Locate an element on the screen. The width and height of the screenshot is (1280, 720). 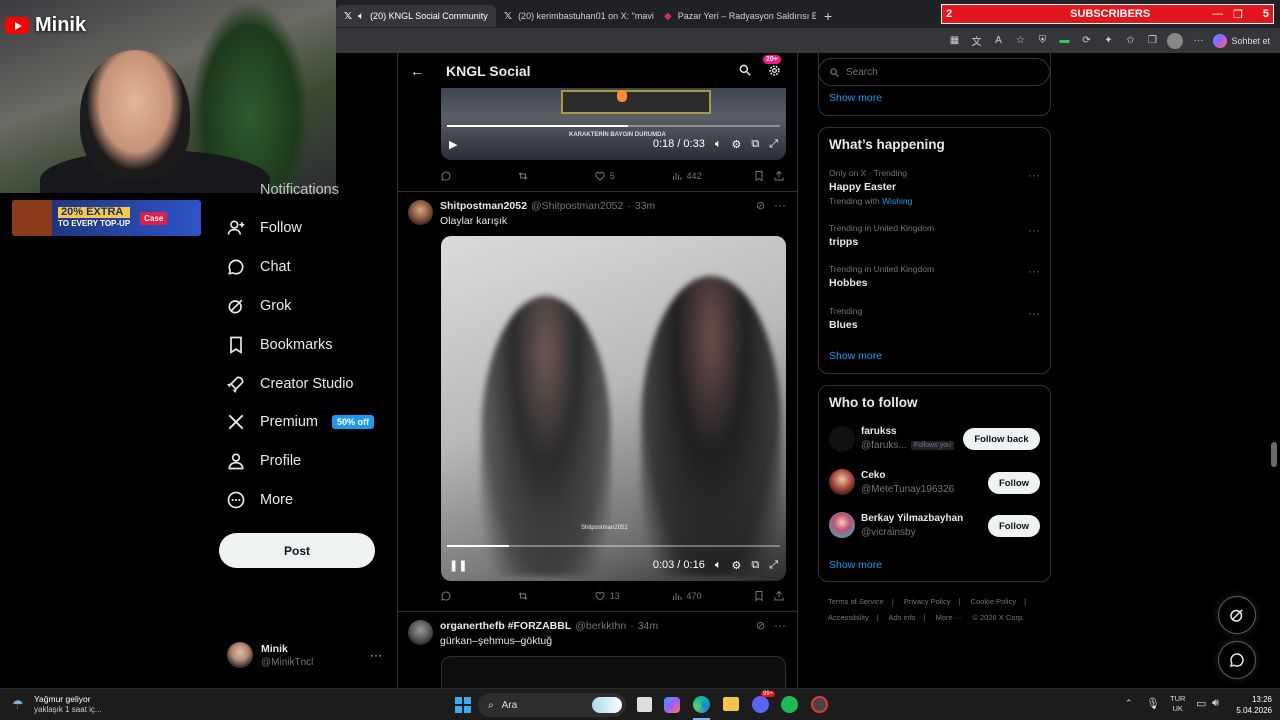
pip-icon: ⧉ is located at coordinates (755, 144).